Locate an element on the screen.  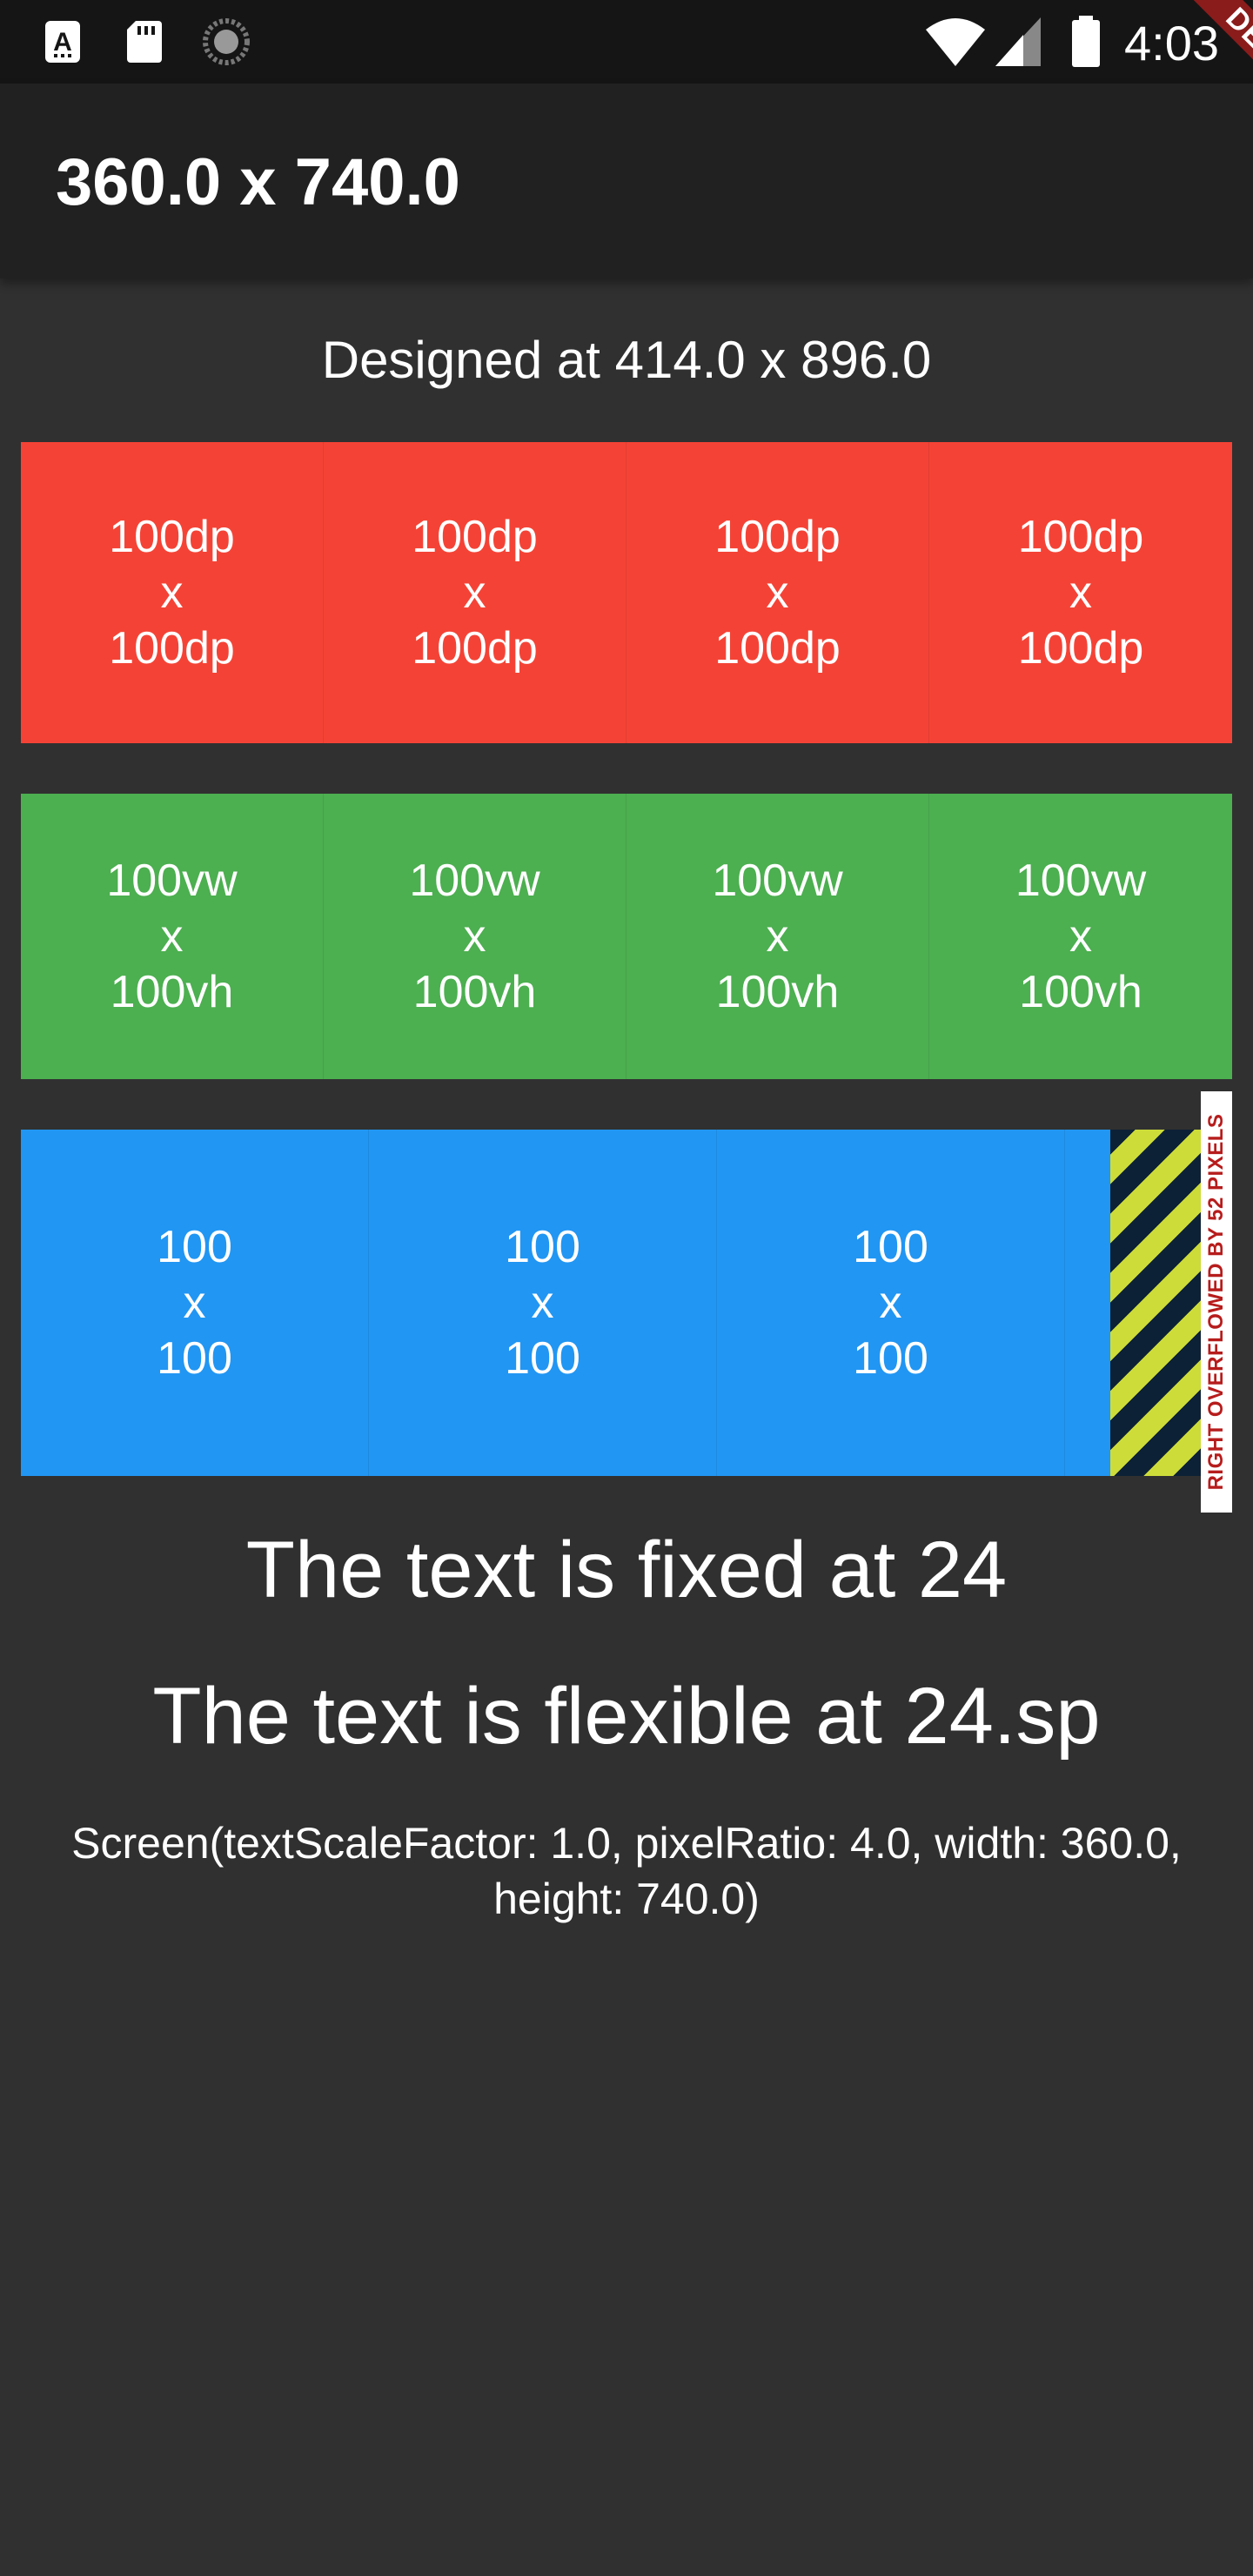
status-clock: 4:03 is located at coordinates (1171, 43).